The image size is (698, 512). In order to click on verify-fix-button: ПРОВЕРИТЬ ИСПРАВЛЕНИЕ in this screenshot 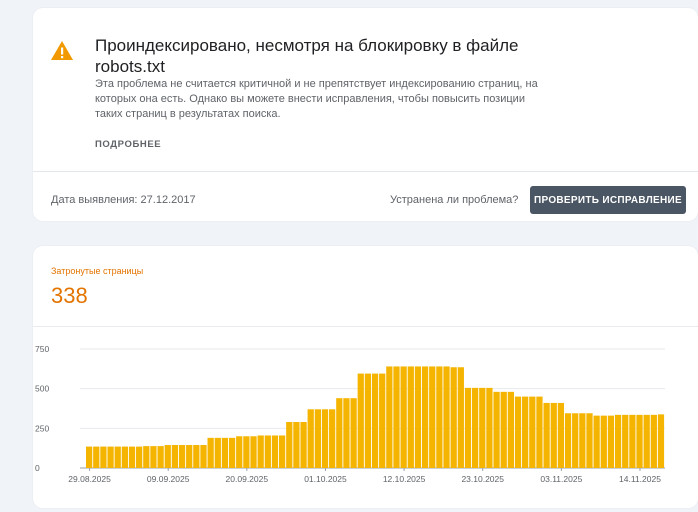, I will do `click(608, 200)`.